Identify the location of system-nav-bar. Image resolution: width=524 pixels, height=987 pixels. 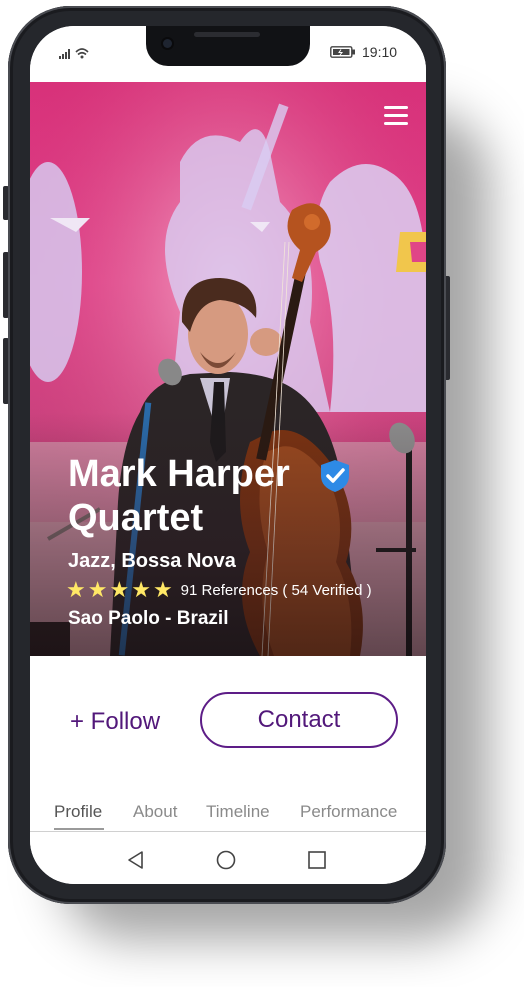
(228, 858).